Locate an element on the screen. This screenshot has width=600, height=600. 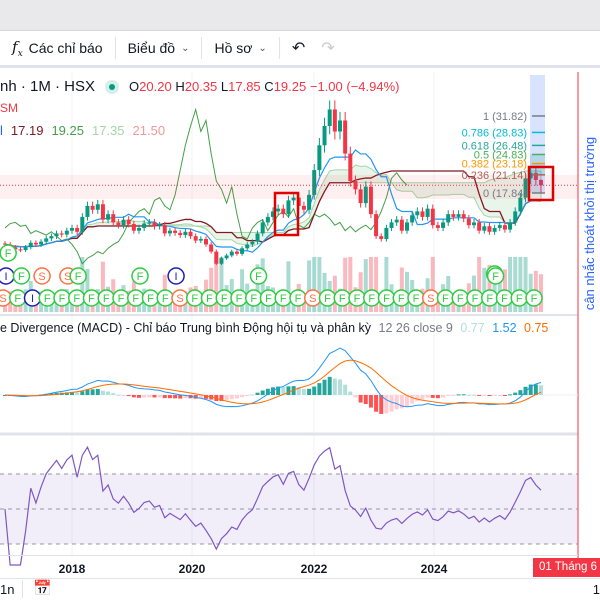
indicator-legend-values: l 17.19 19.25 17.35 21.50 is located at coordinates (83, 130).